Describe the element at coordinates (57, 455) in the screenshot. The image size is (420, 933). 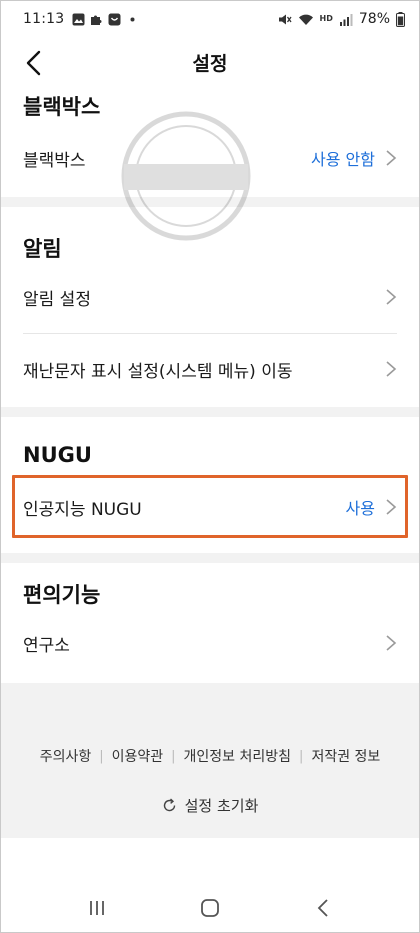
I see `section-title-nugu: NUGU` at that location.